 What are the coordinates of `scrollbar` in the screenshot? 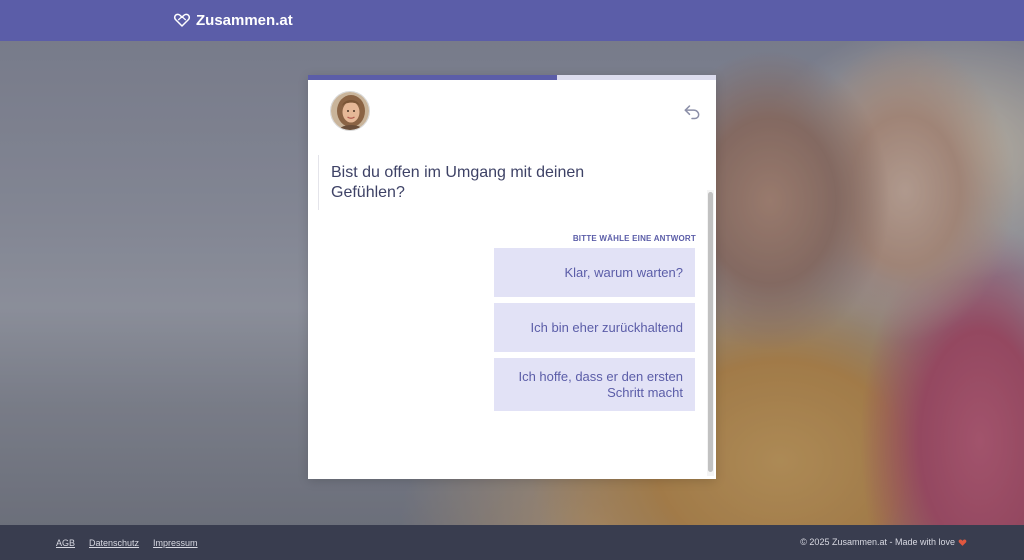 It's located at (710, 333).